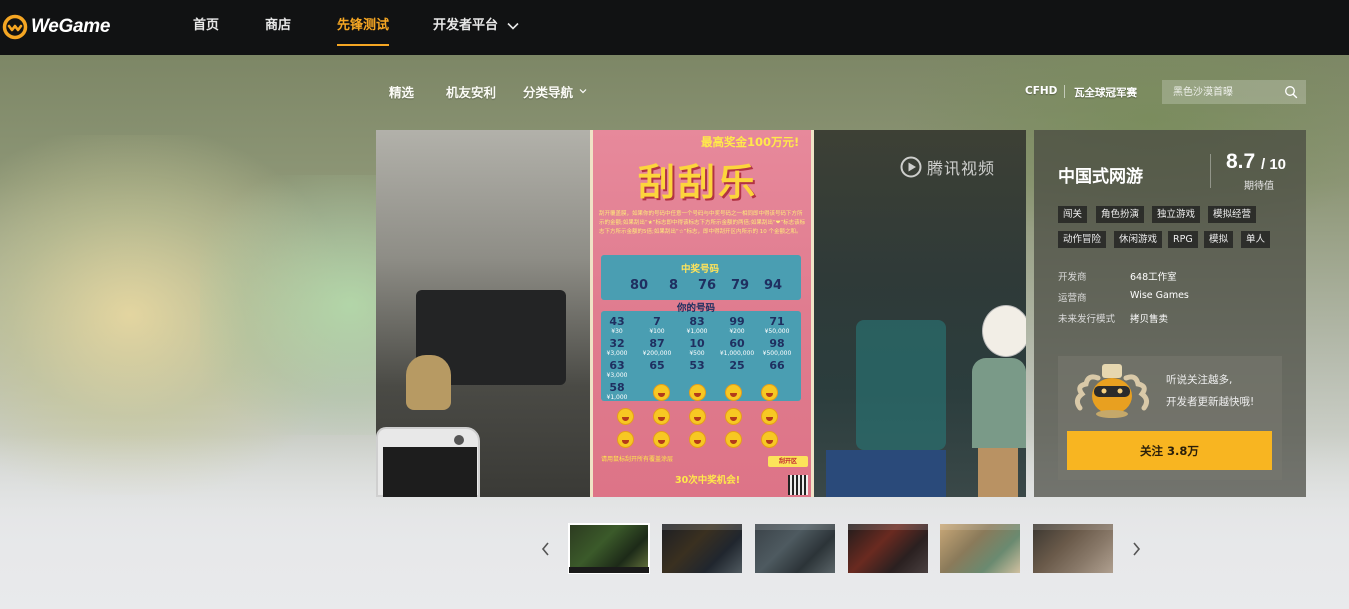  I want to click on wegame-logo: WeGame, so click(55, 27).